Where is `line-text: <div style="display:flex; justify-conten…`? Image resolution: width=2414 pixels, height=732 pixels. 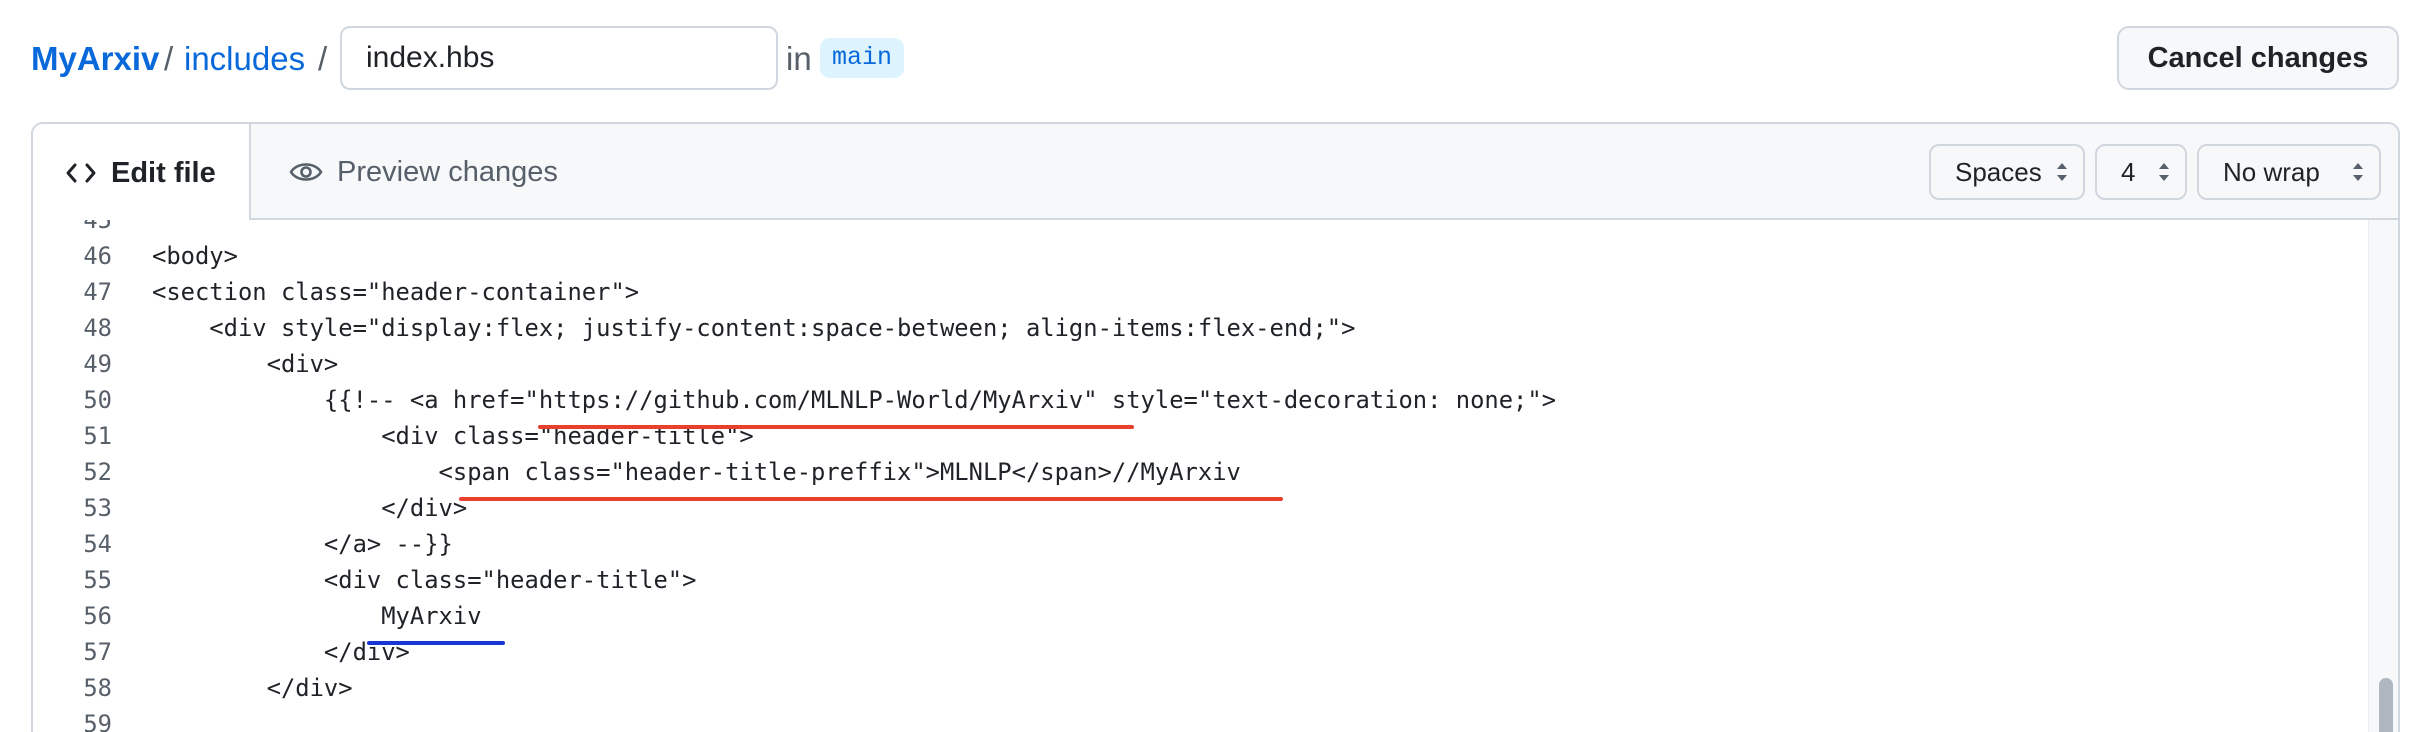 line-text: <div style="display:flex; justify-conten… is located at coordinates (754, 328).